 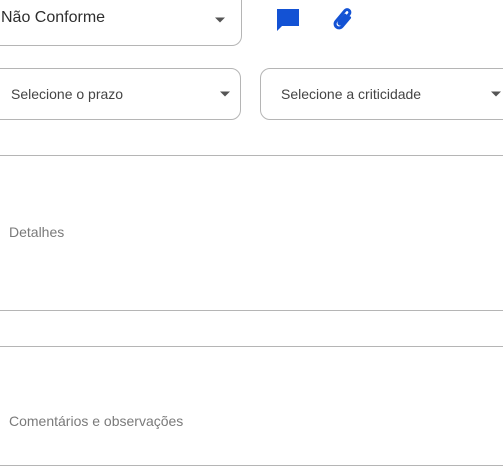 What do you see at coordinates (351, 94) in the screenshot?
I see `criticality-select-placeholder: Selecione a criticidade` at bounding box center [351, 94].